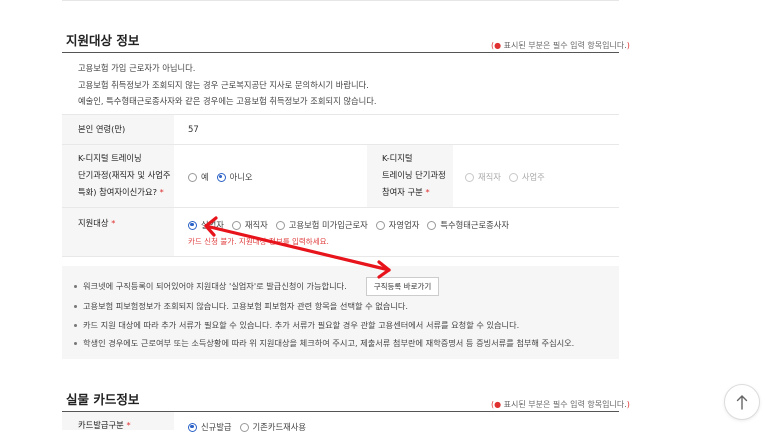 Image resolution: width=773 pixels, height=434 pixels. I want to click on card-issue-radio-group: 신규발급 기존카드재사용, so click(251, 427).